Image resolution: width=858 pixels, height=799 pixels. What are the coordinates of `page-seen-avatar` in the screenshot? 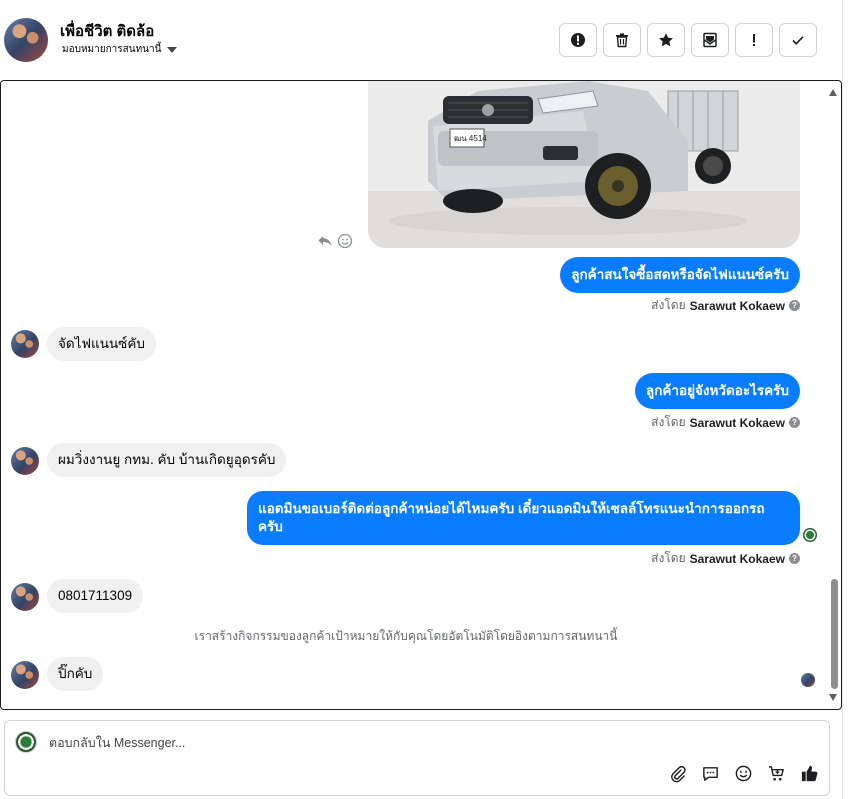 It's located at (810, 535).